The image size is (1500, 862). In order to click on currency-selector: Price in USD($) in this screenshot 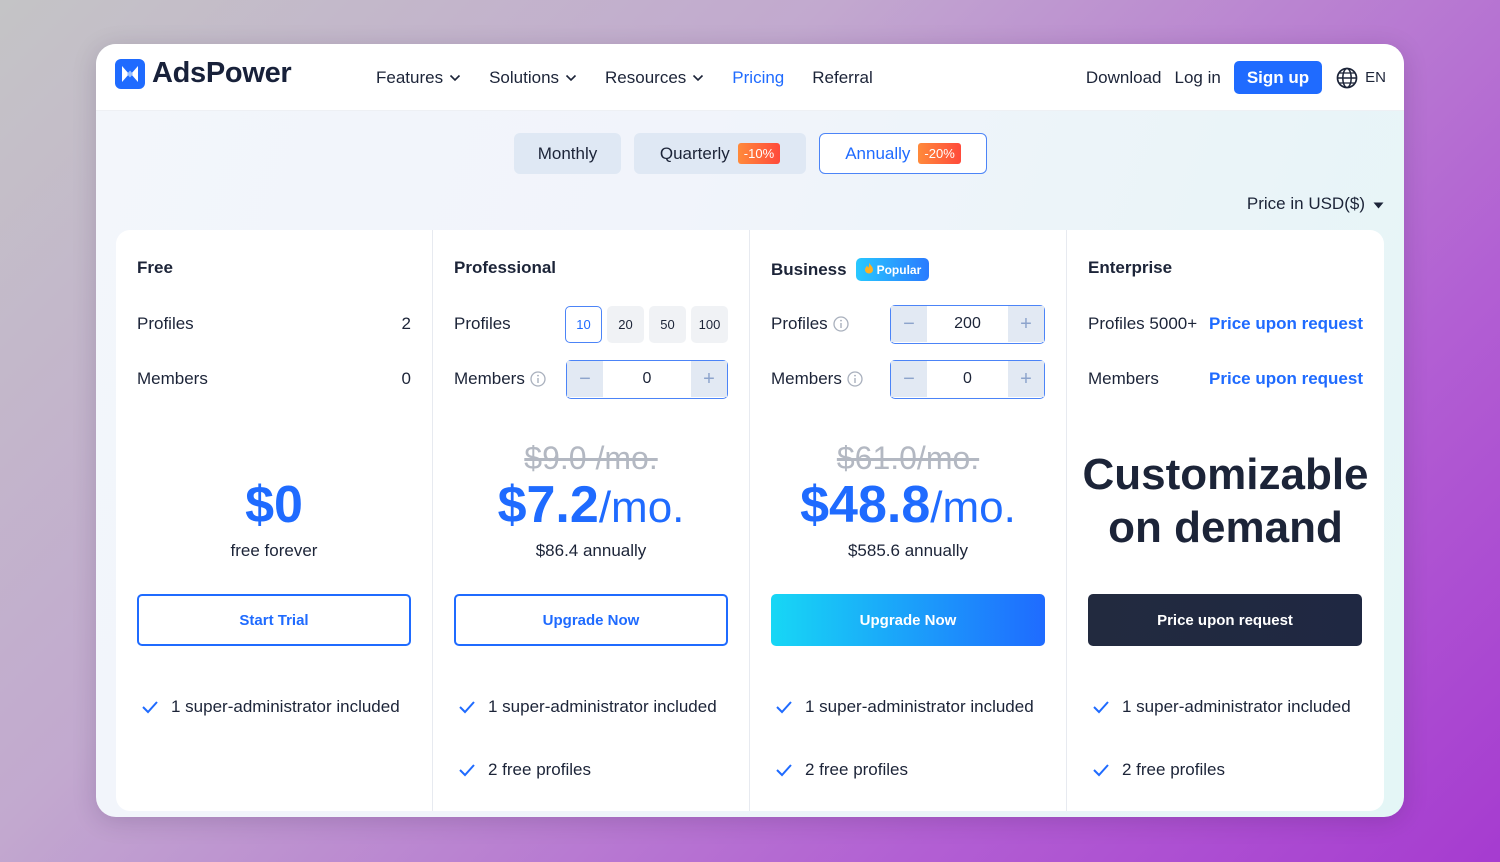, I will do `click(1315, 204)`.